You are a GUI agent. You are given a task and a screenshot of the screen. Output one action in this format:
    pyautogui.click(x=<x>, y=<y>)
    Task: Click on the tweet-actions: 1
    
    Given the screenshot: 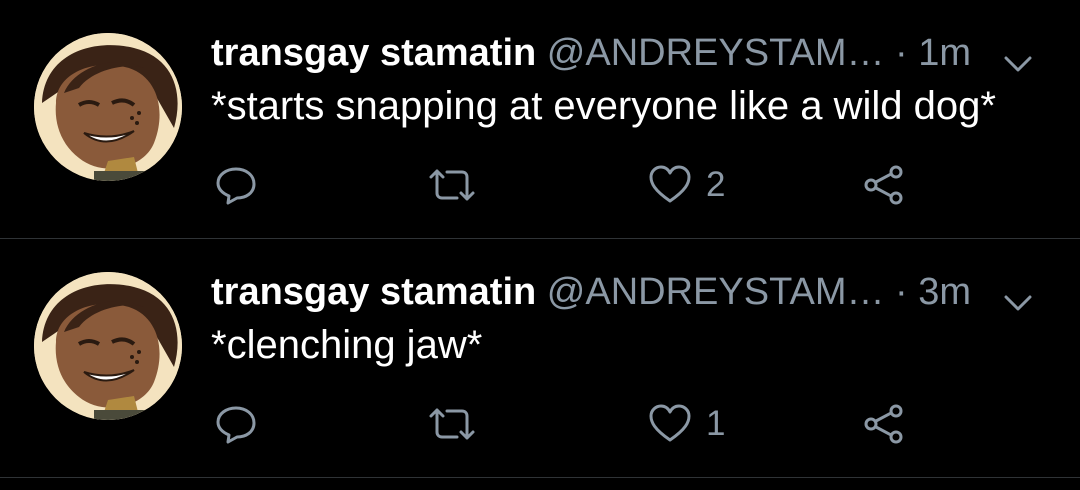 What is the action you would take?
    pyautogui.click(x=540, y=424)
    